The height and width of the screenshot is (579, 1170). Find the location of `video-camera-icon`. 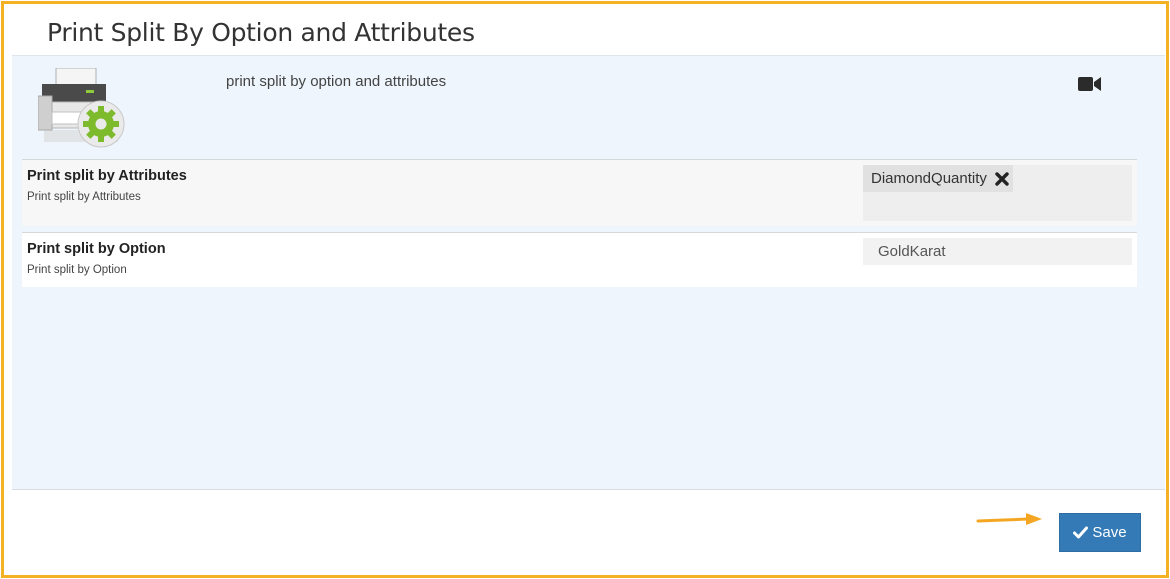

video-camera-icon is located at coordinates (1090, 84).